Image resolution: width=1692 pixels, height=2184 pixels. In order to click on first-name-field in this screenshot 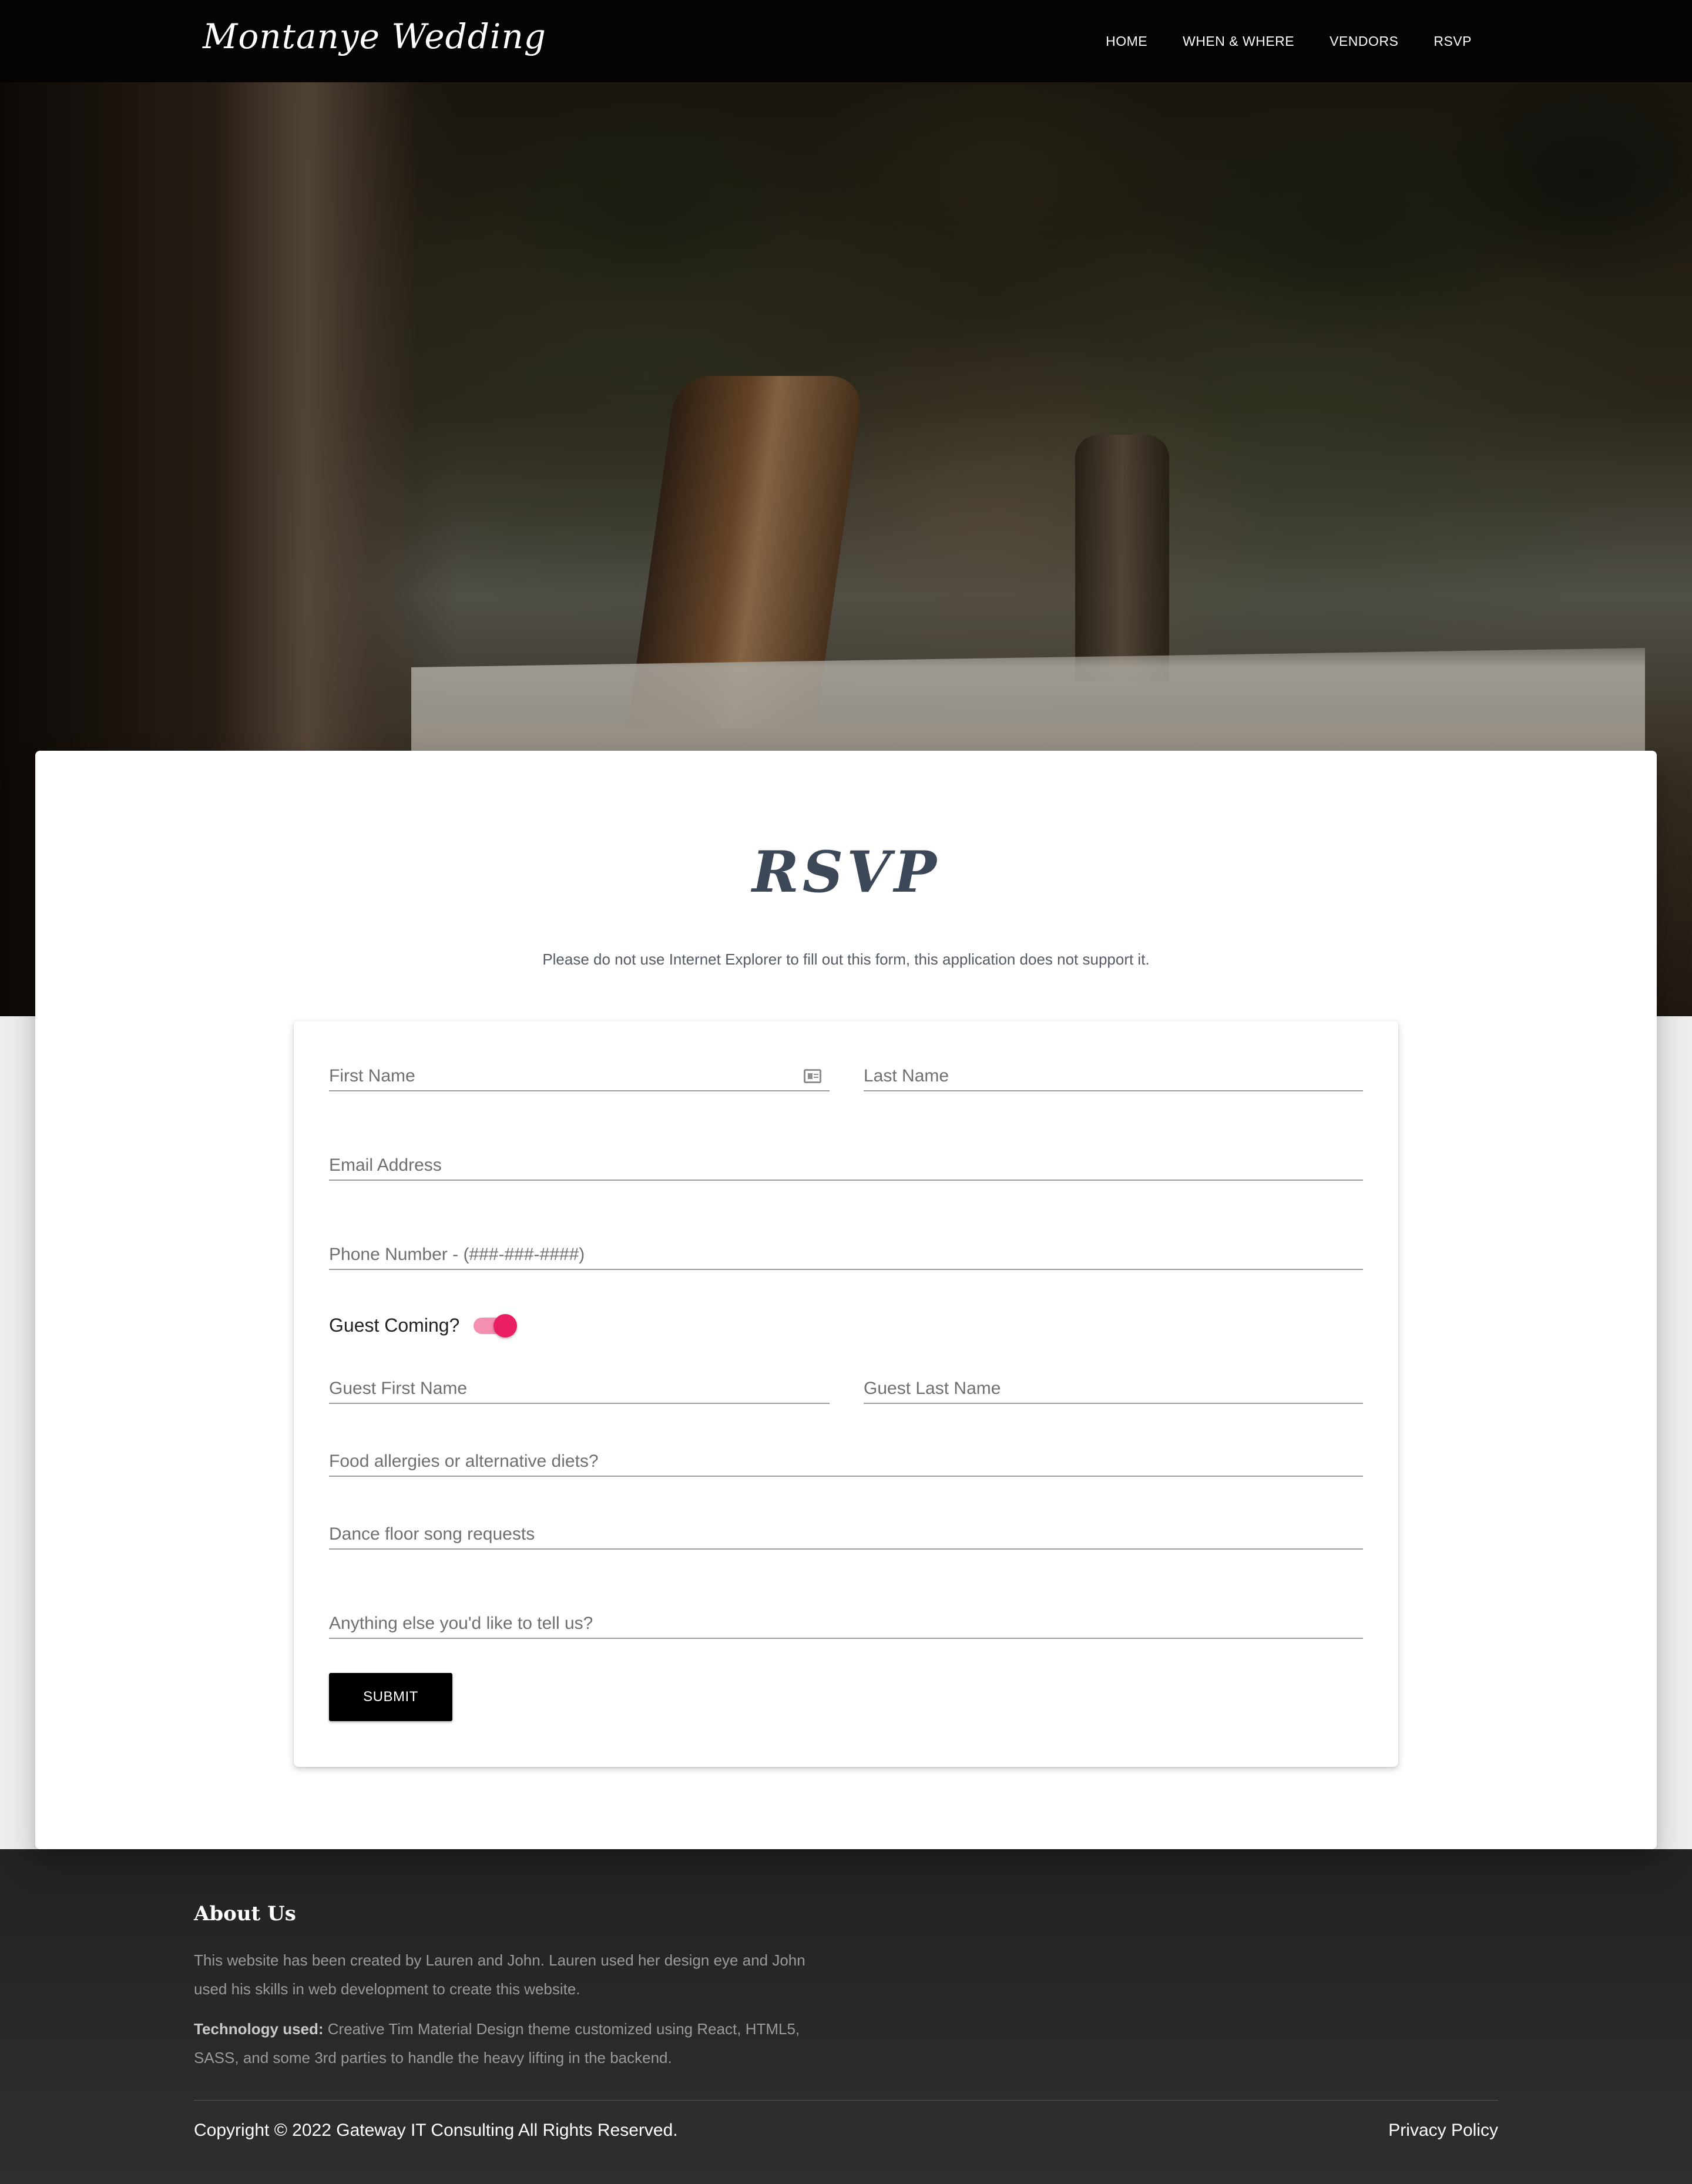, I will do `click(579, 1073)`.